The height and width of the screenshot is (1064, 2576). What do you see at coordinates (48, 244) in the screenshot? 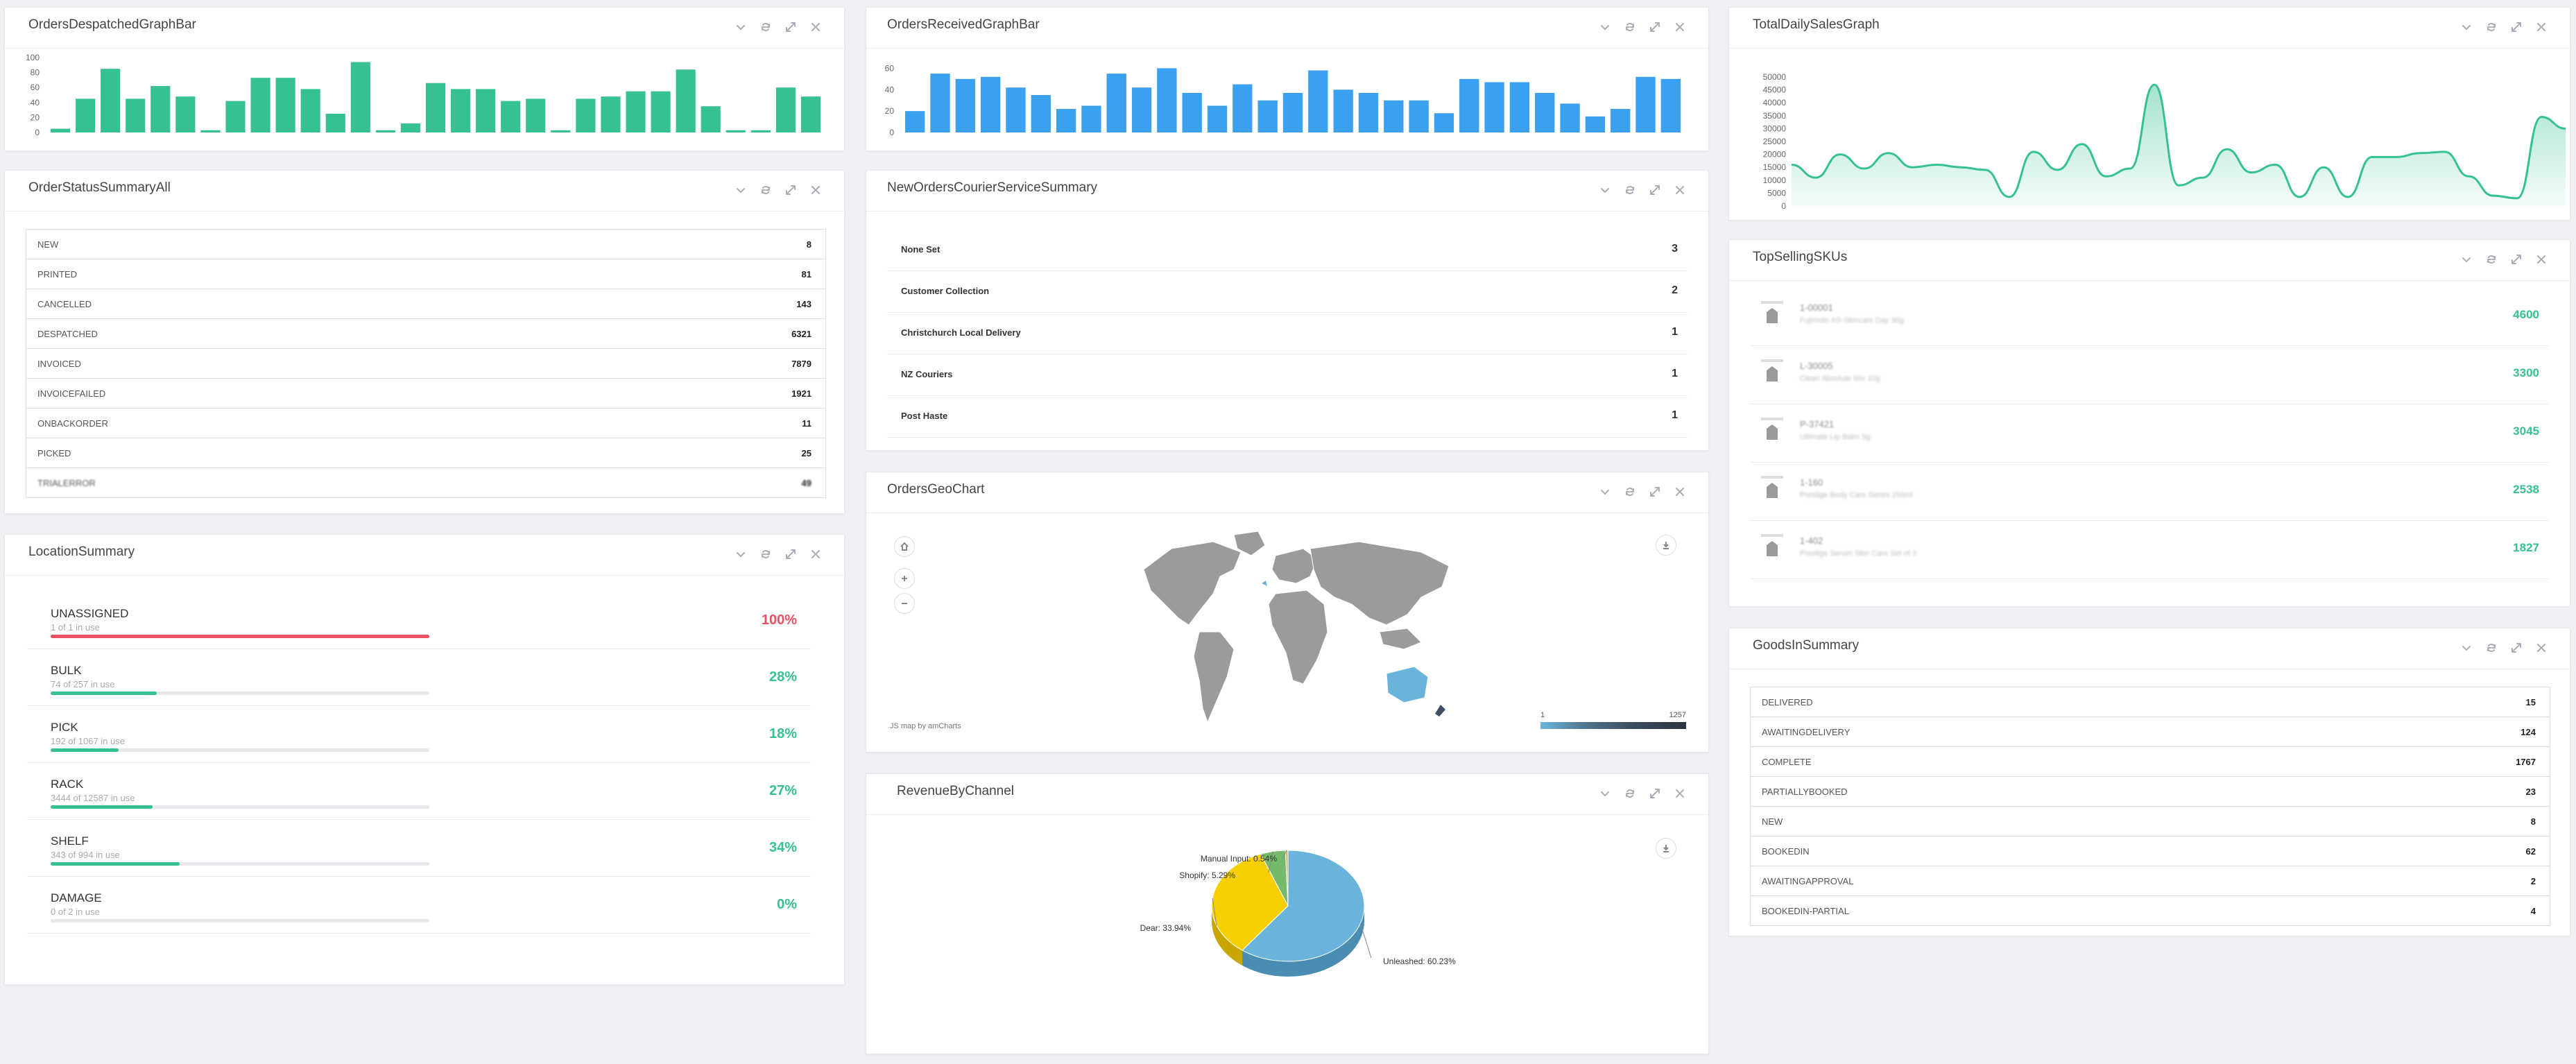
I see `row-label: NEW` at bounding box center [48, 244].